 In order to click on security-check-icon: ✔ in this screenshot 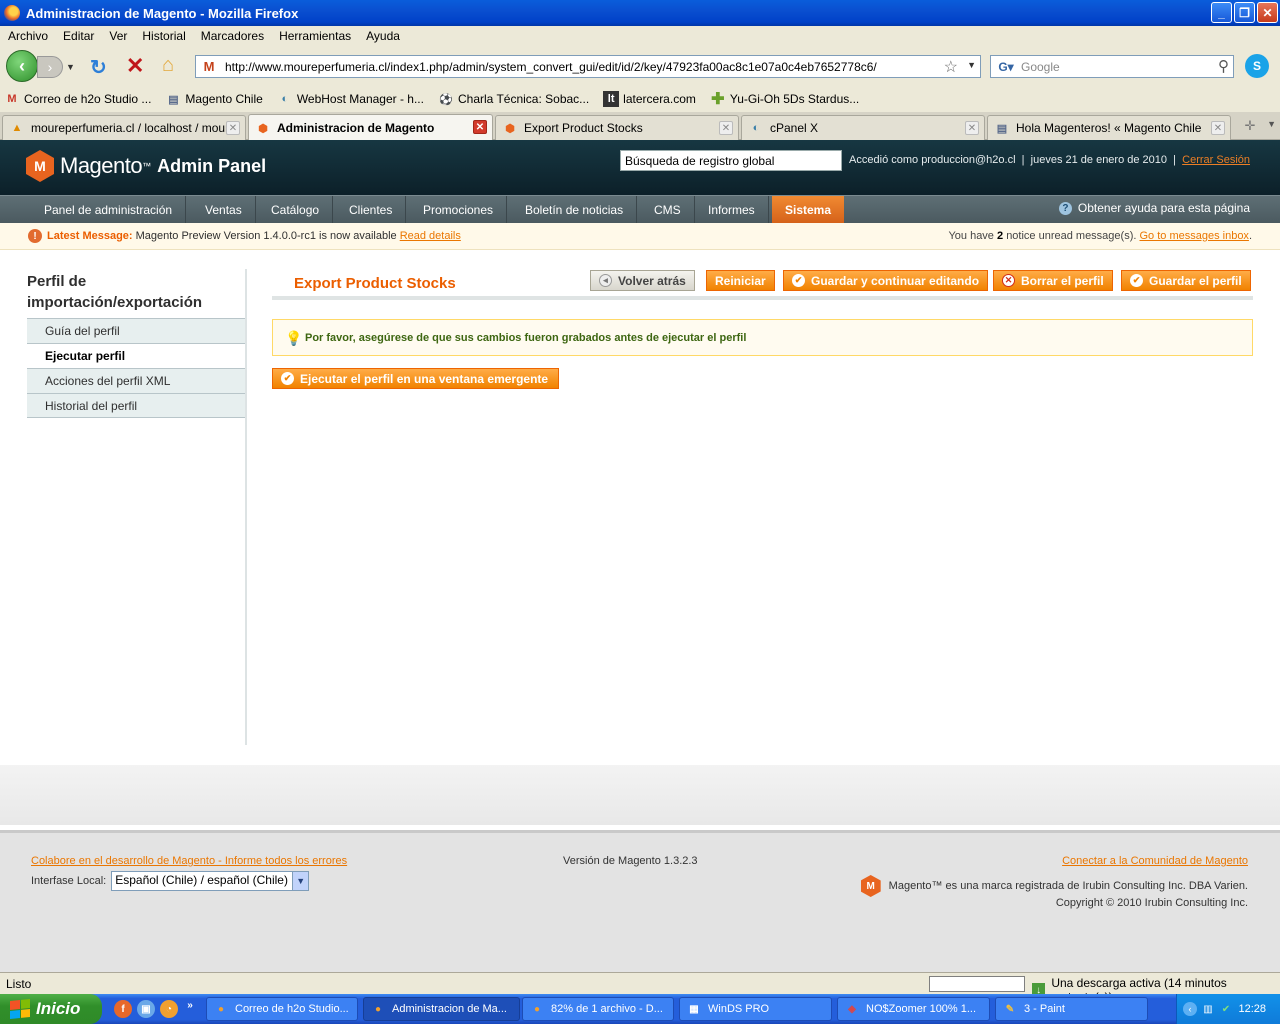, I will do `click(1226, 1009)`.